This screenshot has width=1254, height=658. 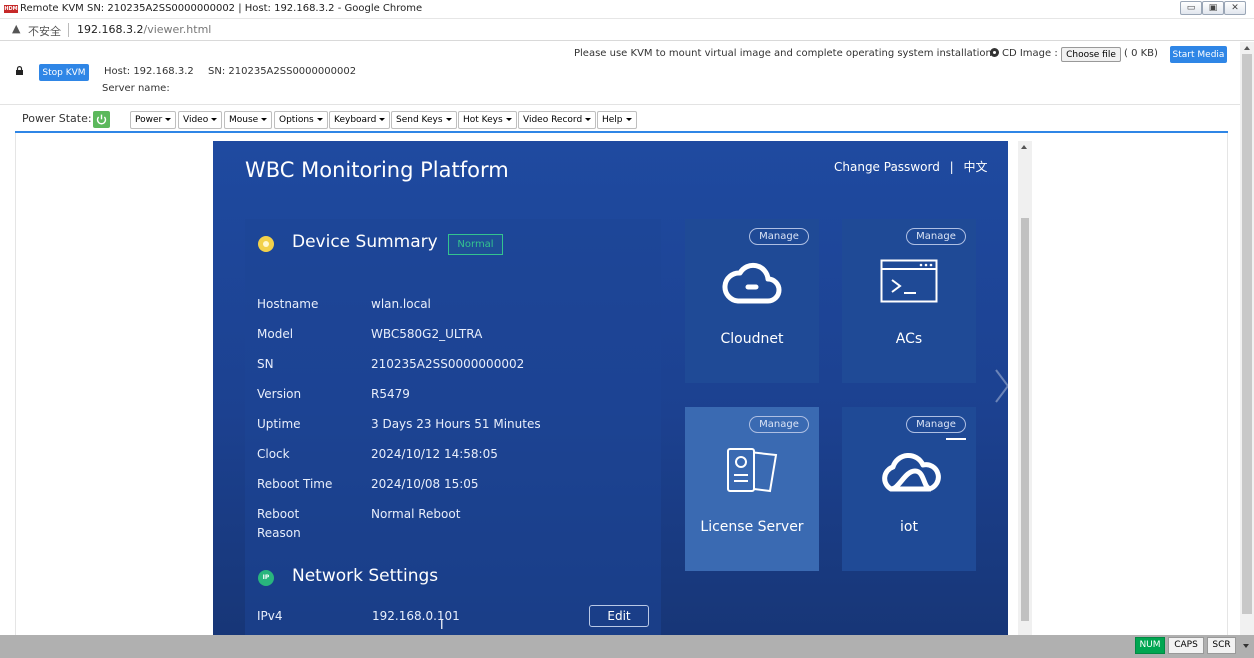 I want to click on ipv4-value: 192.168.0.101, so click(x=416, y=616).